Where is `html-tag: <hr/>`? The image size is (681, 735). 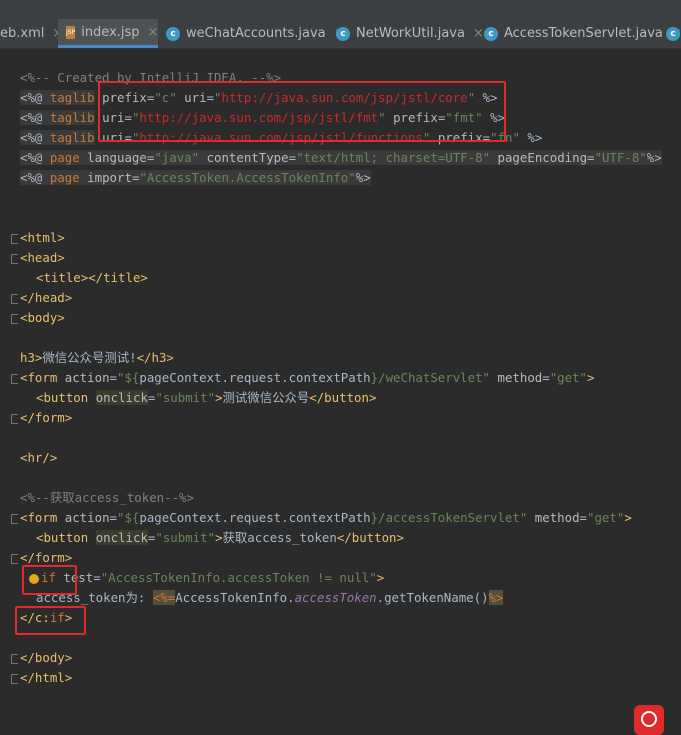 html-tag: <hr/> is located at coordinates (39, 457).